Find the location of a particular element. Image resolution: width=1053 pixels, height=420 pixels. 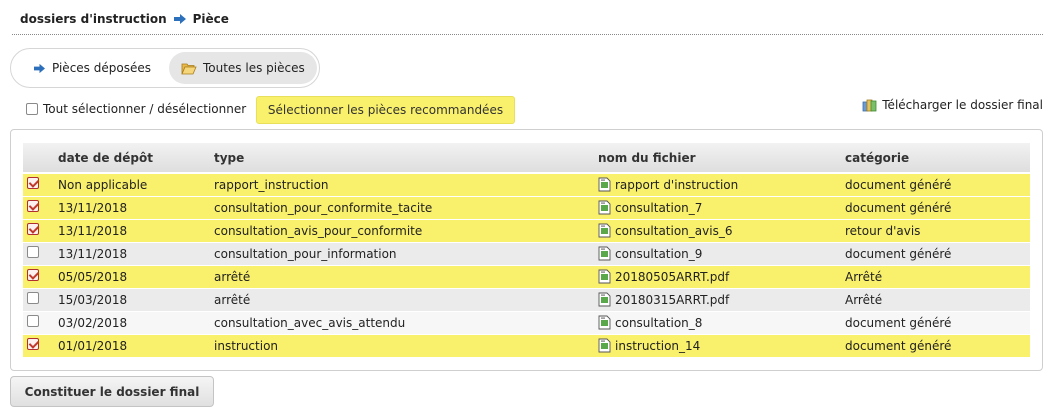

cell-date: 01/01/2018 is located at coordinates (132, 346).